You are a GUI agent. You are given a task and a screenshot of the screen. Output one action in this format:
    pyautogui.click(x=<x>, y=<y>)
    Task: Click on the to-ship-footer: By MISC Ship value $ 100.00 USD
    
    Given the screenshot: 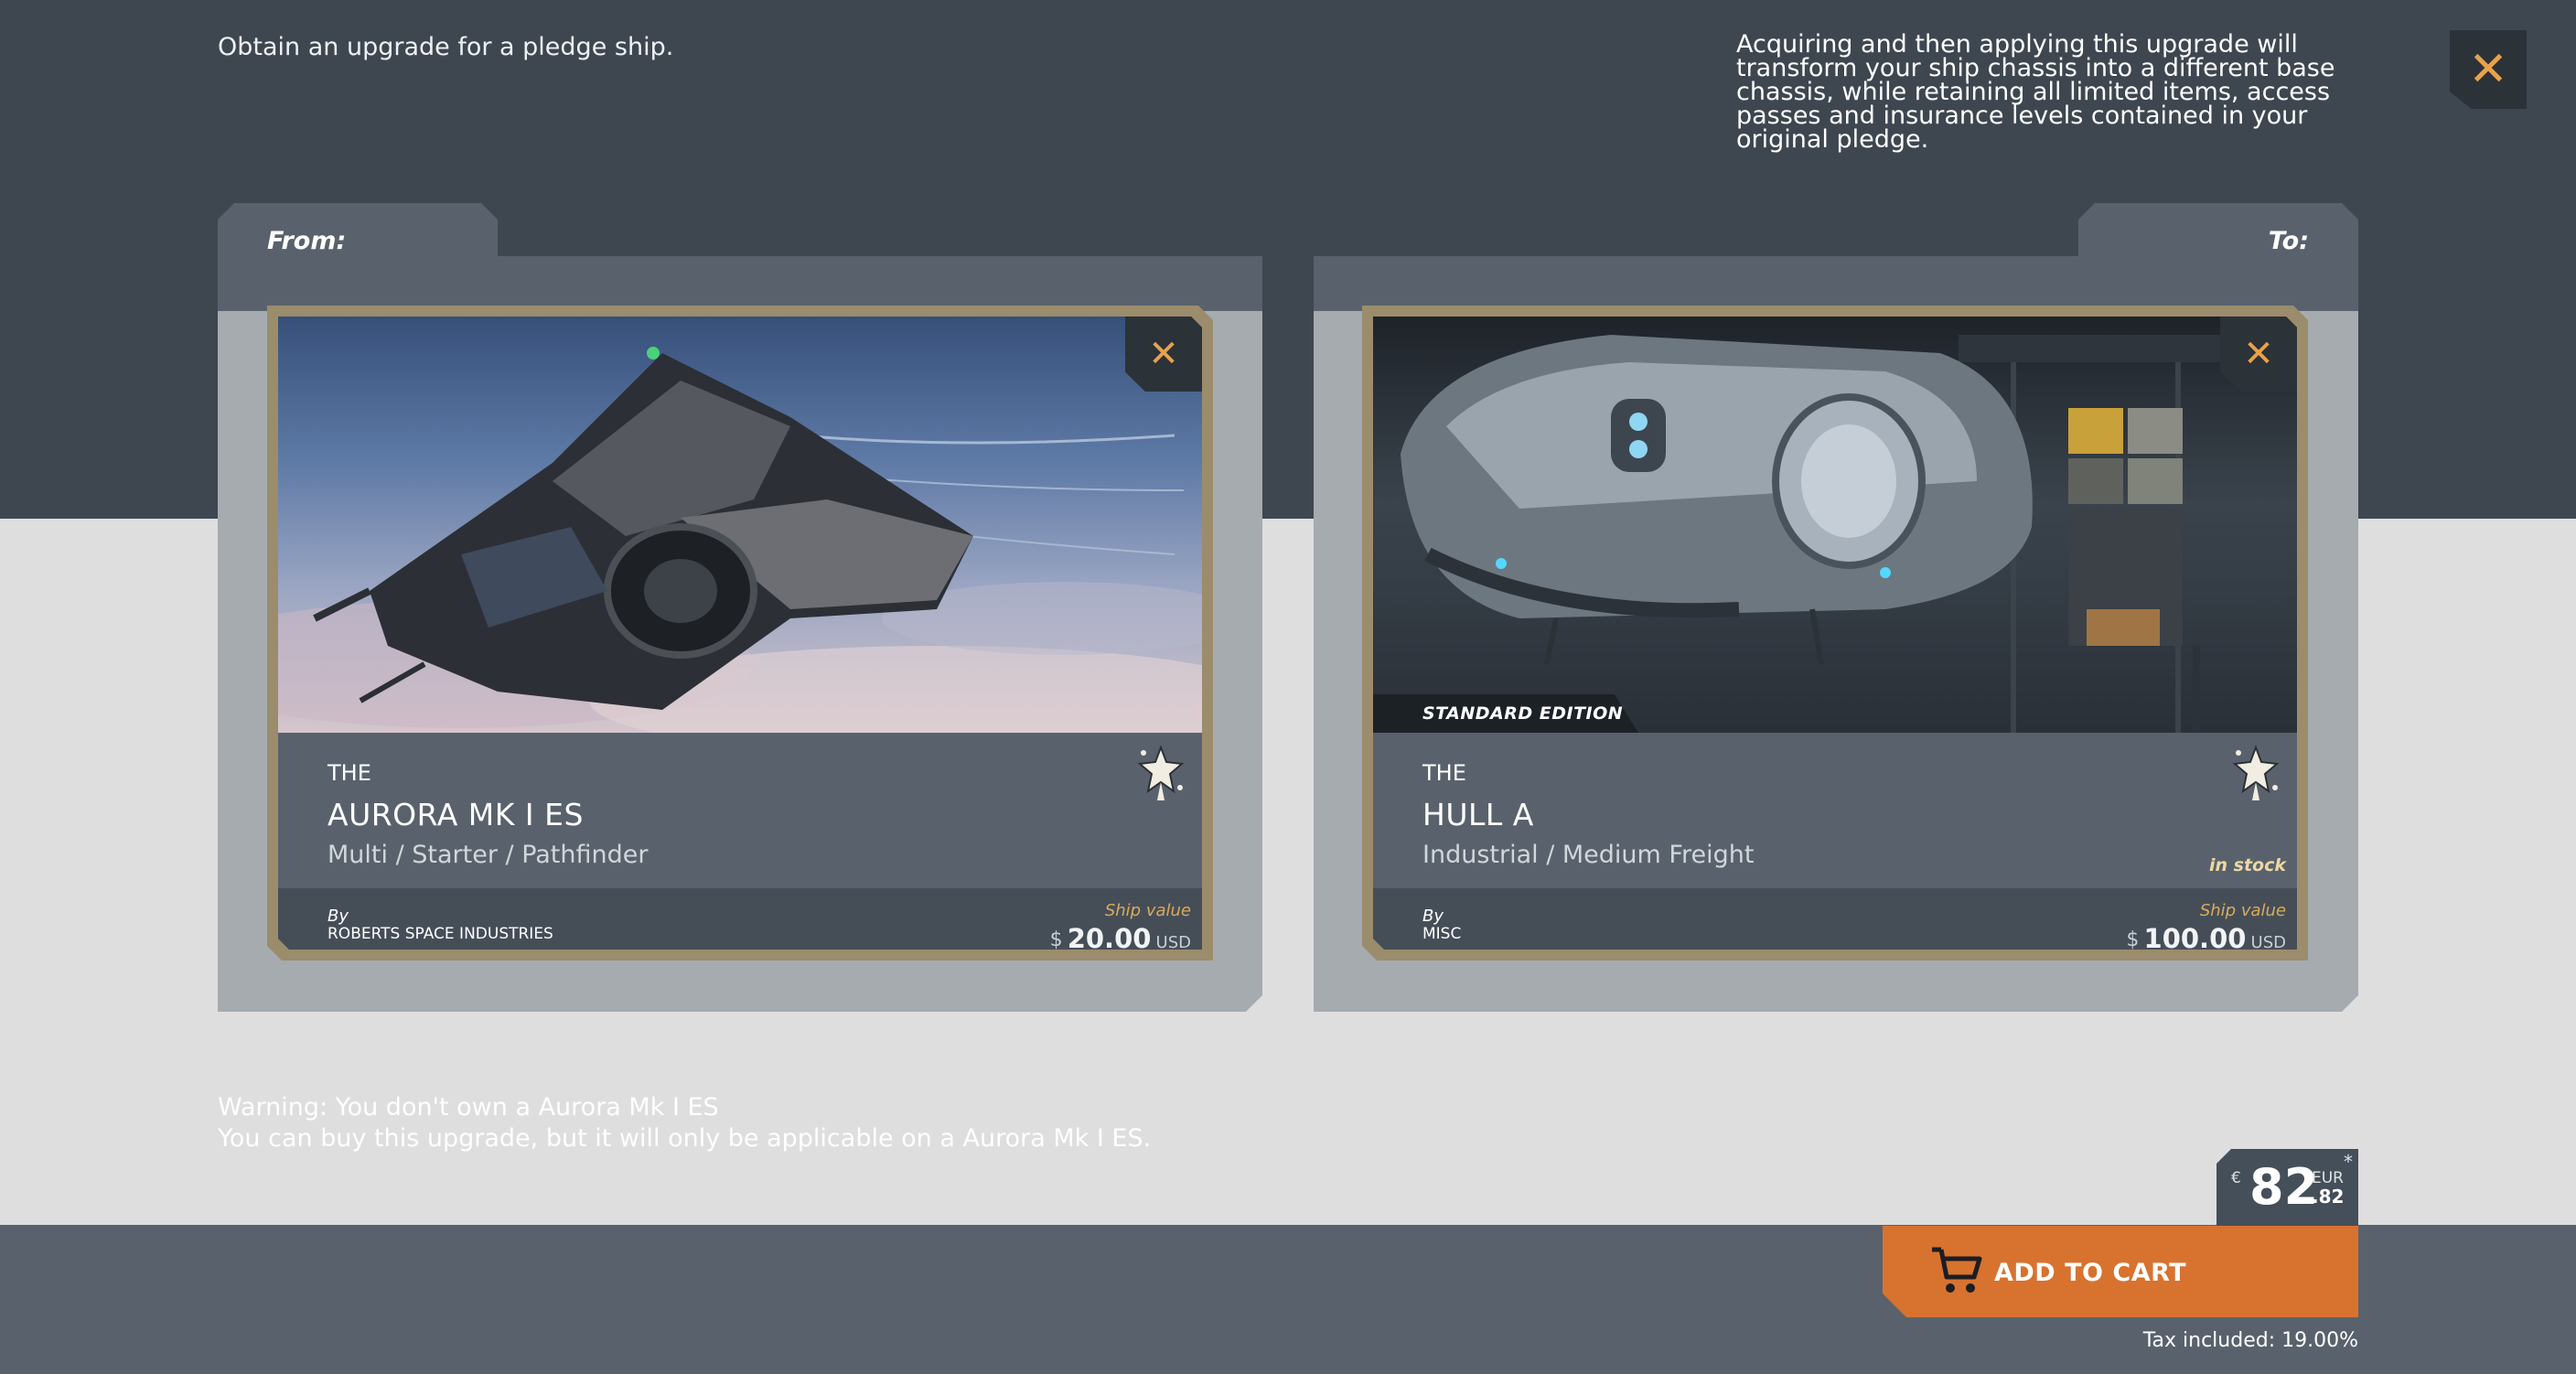 What is the action you would take?
    pyautogui.click(x=1835, y=919)
    